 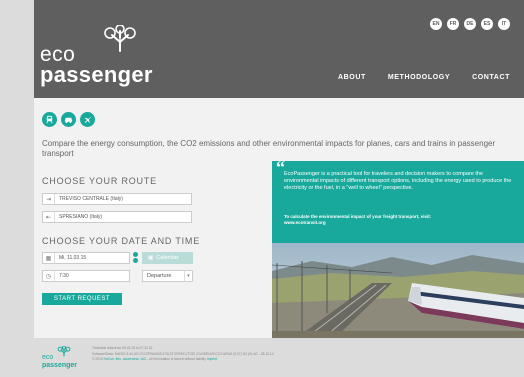 What do you see at coordinates (167, 258) in the screenshot?
I see `calendar-button: ▦ Calendar` at bounding box center [167, 258].